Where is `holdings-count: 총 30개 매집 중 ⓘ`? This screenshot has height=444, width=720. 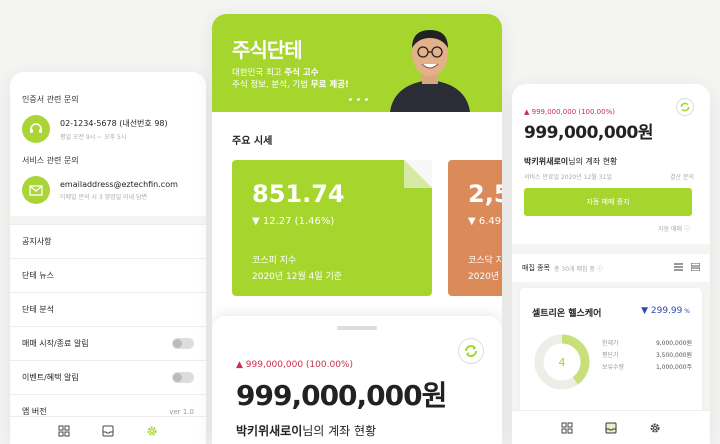 holdings-count: 총 30개 매집 중 ⓘ is located at coordinates (578, 269).